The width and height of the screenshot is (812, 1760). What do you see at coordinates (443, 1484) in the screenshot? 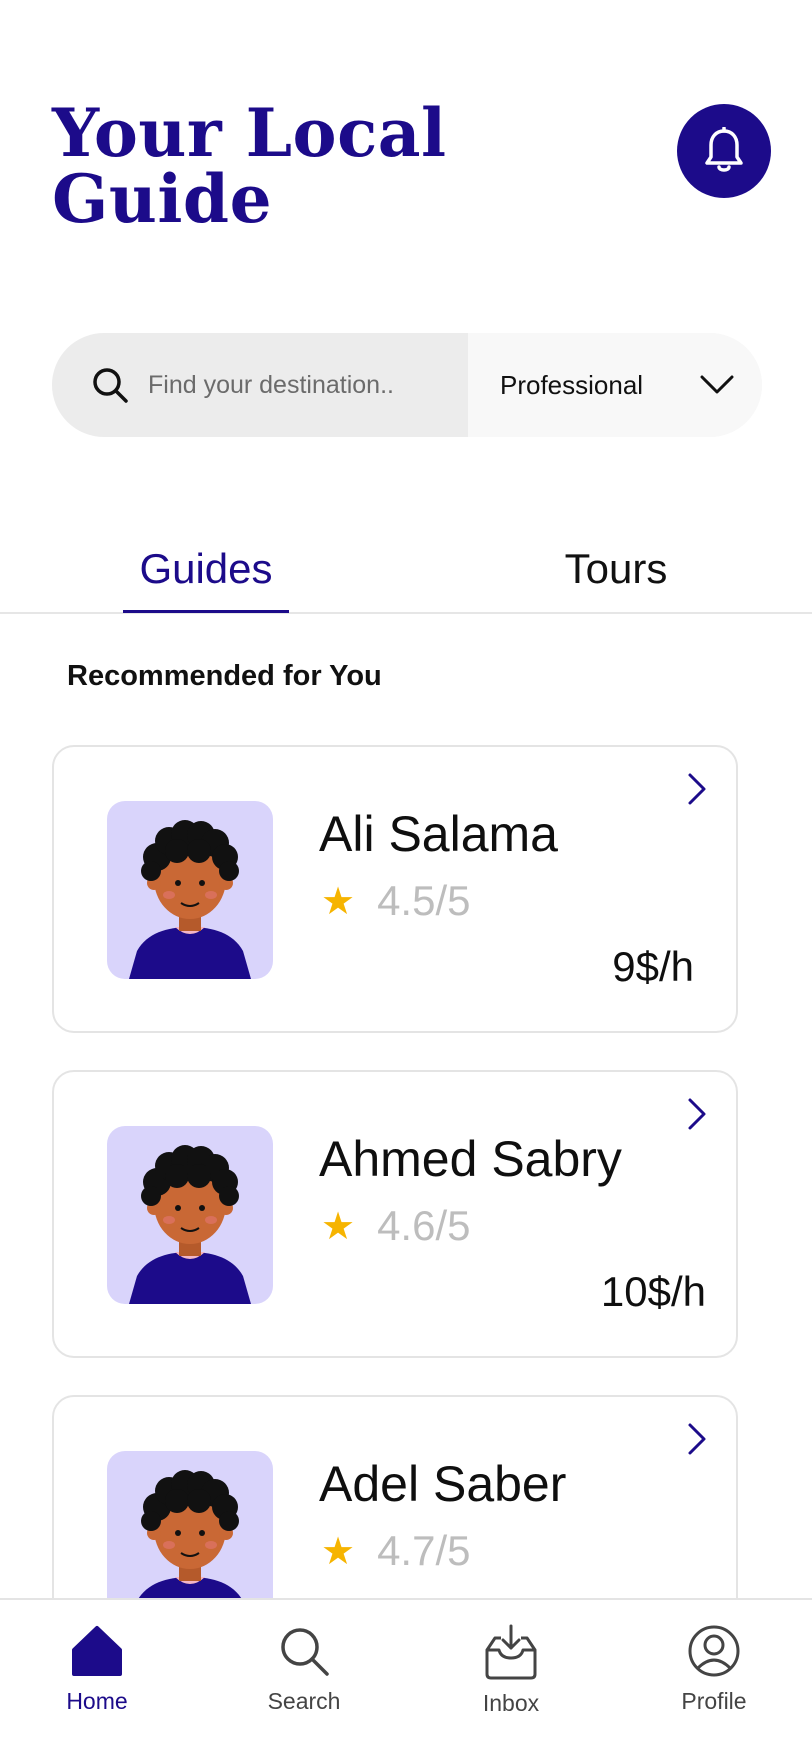
I see `guide-name: Adel Saber` at bounding box center [443, 1484].